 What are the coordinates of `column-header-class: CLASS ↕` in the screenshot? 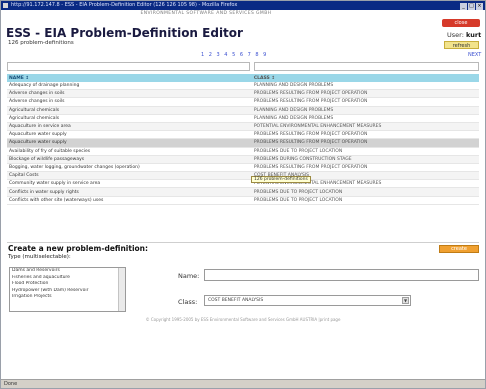 It's located at (365, 78).